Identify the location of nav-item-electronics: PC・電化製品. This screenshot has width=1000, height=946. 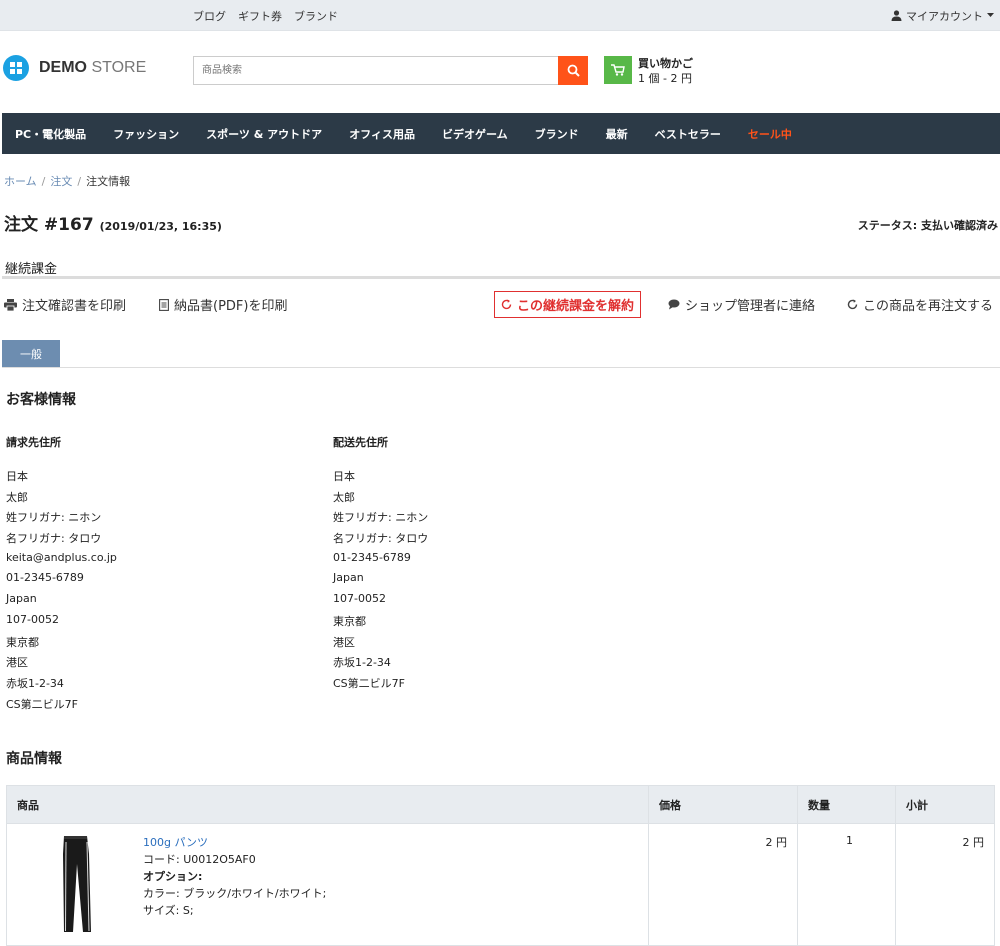
(50, 134).